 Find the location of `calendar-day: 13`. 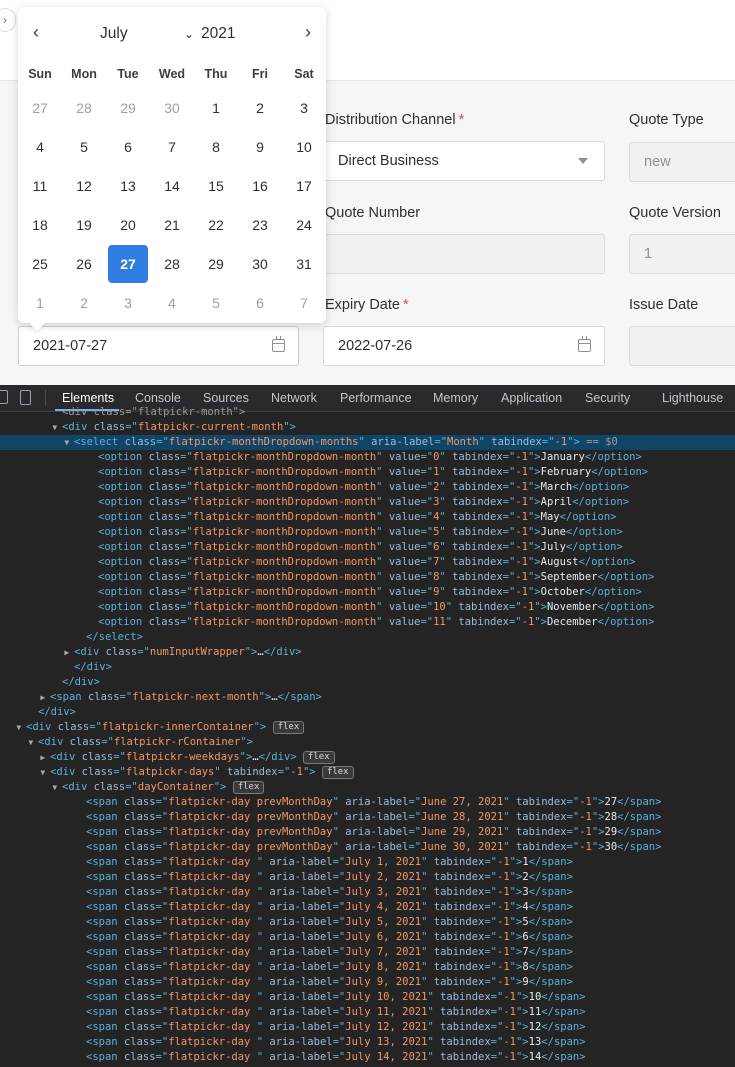

calendar-day: 13 is located at coordinates (128, 186).